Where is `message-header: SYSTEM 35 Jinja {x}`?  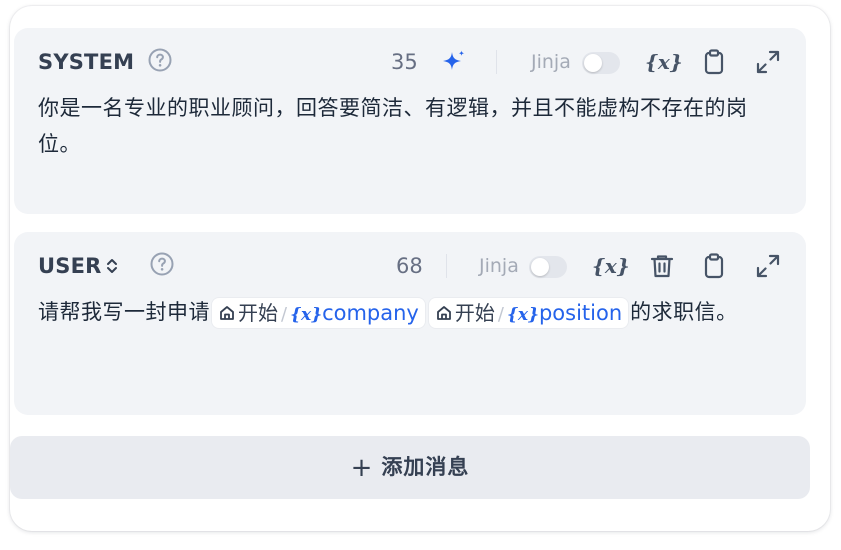
message-header: SYSTEM 35 Jinja {x} is located at coordinates (410, 62).